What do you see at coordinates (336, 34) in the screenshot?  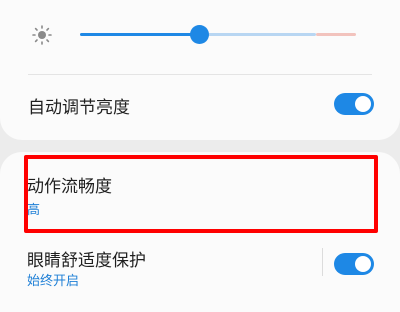 I see `brightness-slider-track-end` at bounding box center [336, 34].